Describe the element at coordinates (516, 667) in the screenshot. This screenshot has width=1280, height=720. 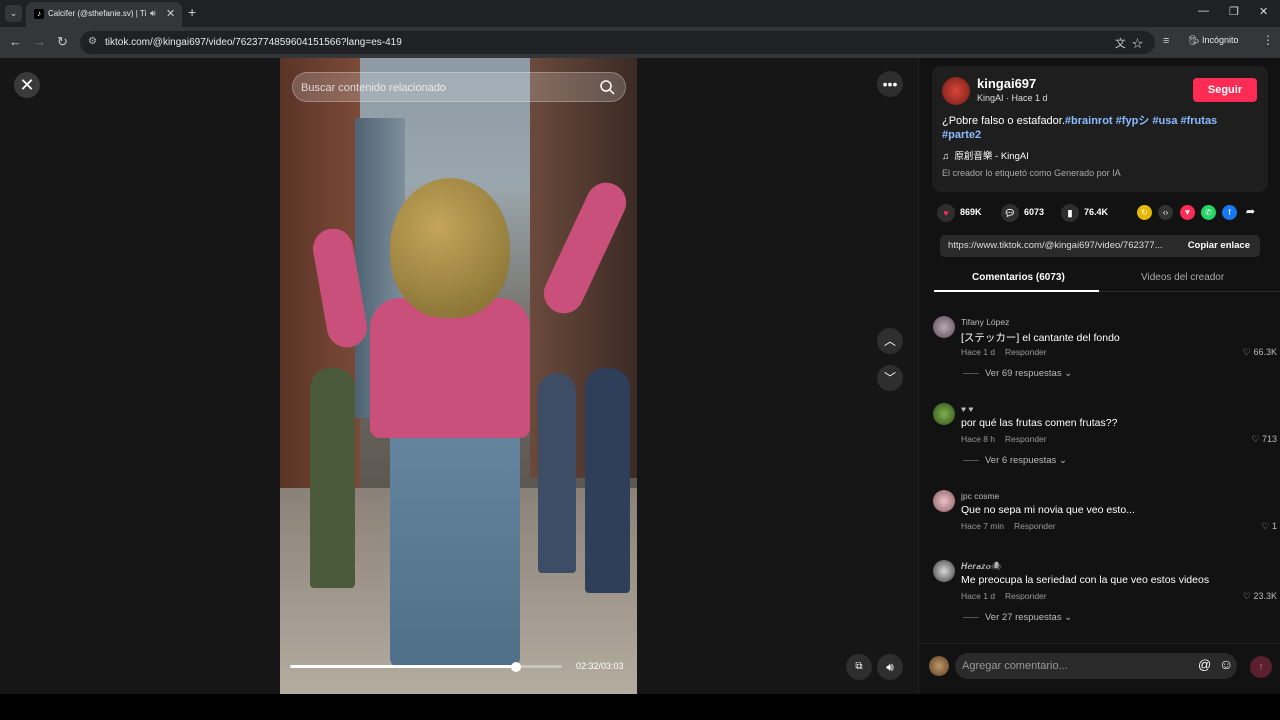
I see `progress-thumb` at that location.